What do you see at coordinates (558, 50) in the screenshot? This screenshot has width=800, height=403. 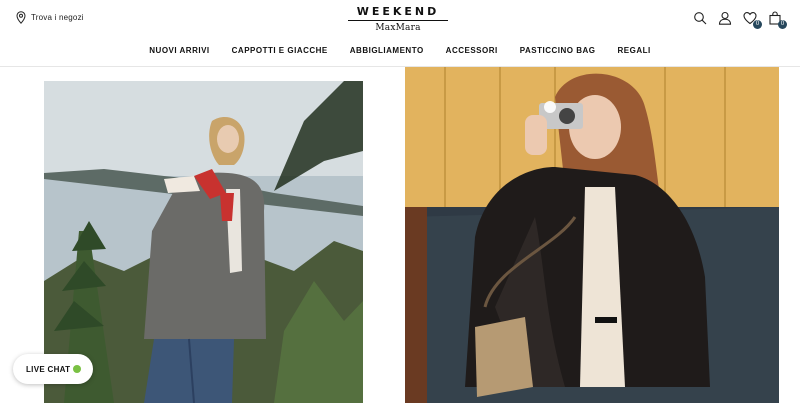 I see `nav-item-pasticcino-bag: PASTICCINO BAG` at bounding box center [558, 50].